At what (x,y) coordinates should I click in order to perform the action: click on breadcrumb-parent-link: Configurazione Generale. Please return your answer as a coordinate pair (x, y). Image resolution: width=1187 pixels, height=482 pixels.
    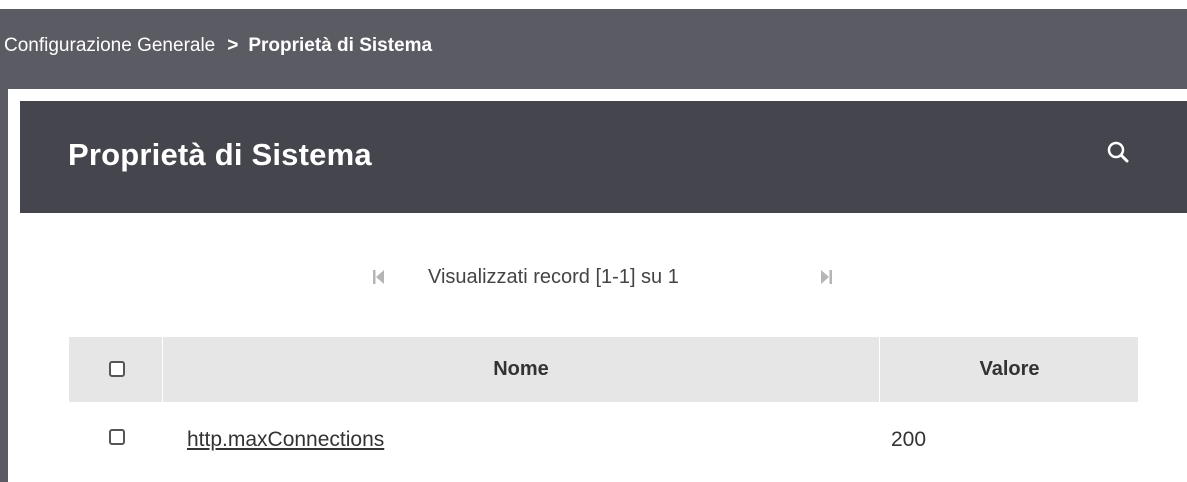
    Looking at the image, I should click on (109, 45).